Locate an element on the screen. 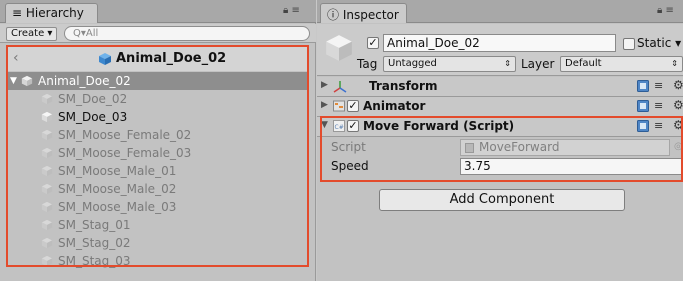 This screenshot has width=683, height=281. tag-label: Tag is located at coordinates (367, 64).